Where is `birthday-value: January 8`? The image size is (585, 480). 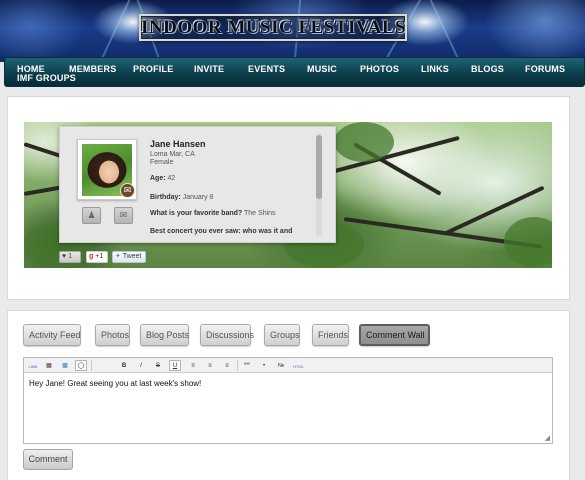
birthday-value: January 8 is located at coordinates (198, 197).